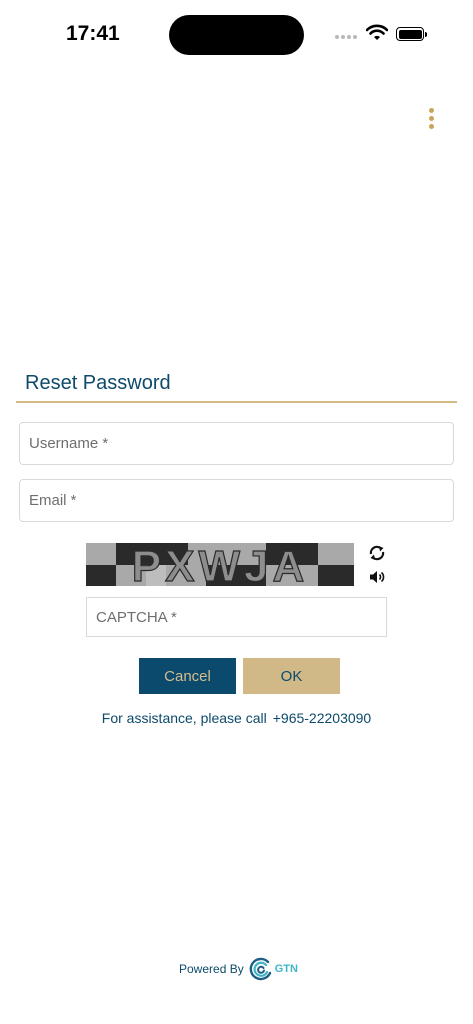  What do you see at coordinates (260, 969) in the screenshot?
I see `gtn-logo-icon` at bounding box center [260, 969].